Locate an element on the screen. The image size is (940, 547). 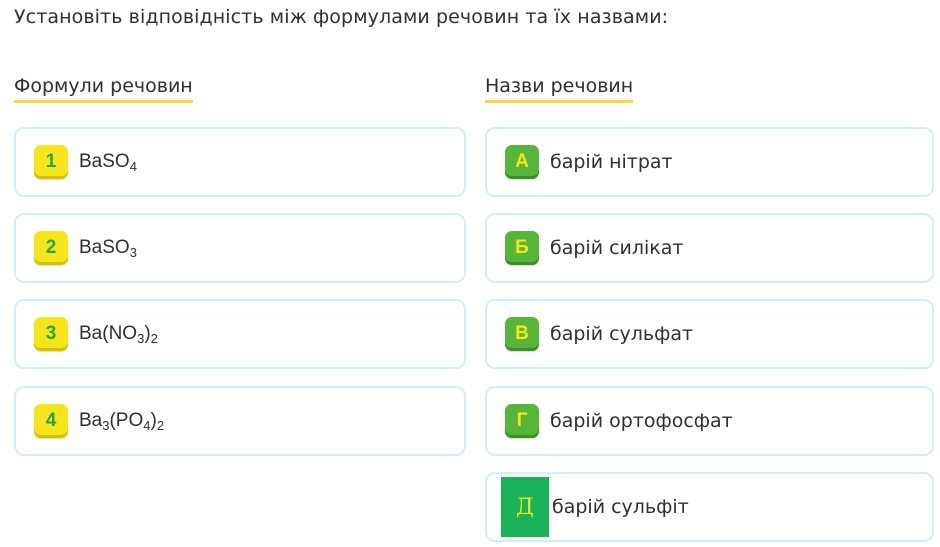
number-badge: 1 is located at coordinates (51, 162).